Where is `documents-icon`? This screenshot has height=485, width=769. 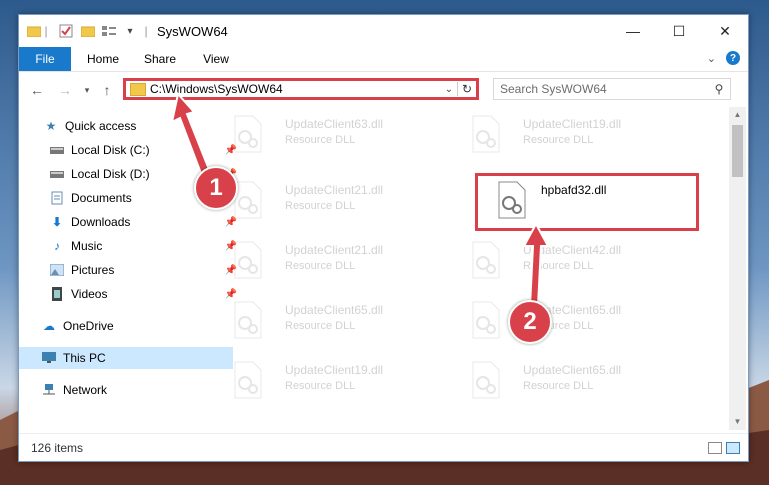 documents-icon is located at coordinates (57, 198).